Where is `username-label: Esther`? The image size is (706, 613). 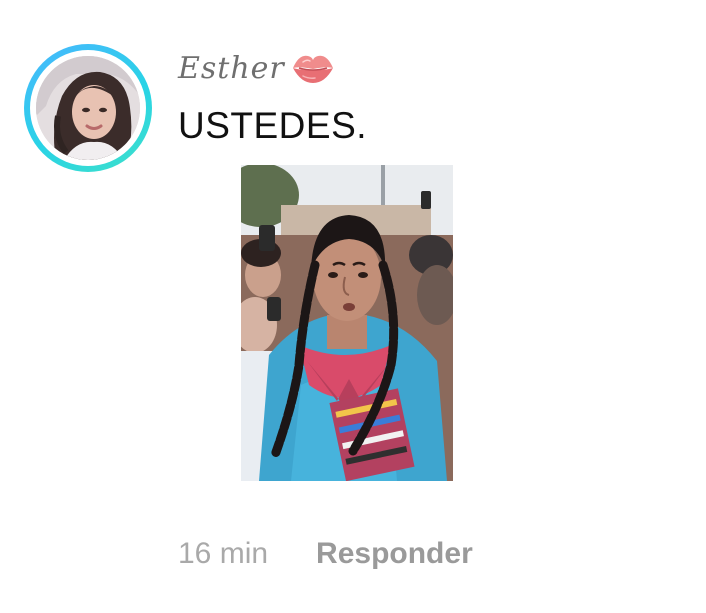 username-label: Esther is located at coordinates (231, 68).